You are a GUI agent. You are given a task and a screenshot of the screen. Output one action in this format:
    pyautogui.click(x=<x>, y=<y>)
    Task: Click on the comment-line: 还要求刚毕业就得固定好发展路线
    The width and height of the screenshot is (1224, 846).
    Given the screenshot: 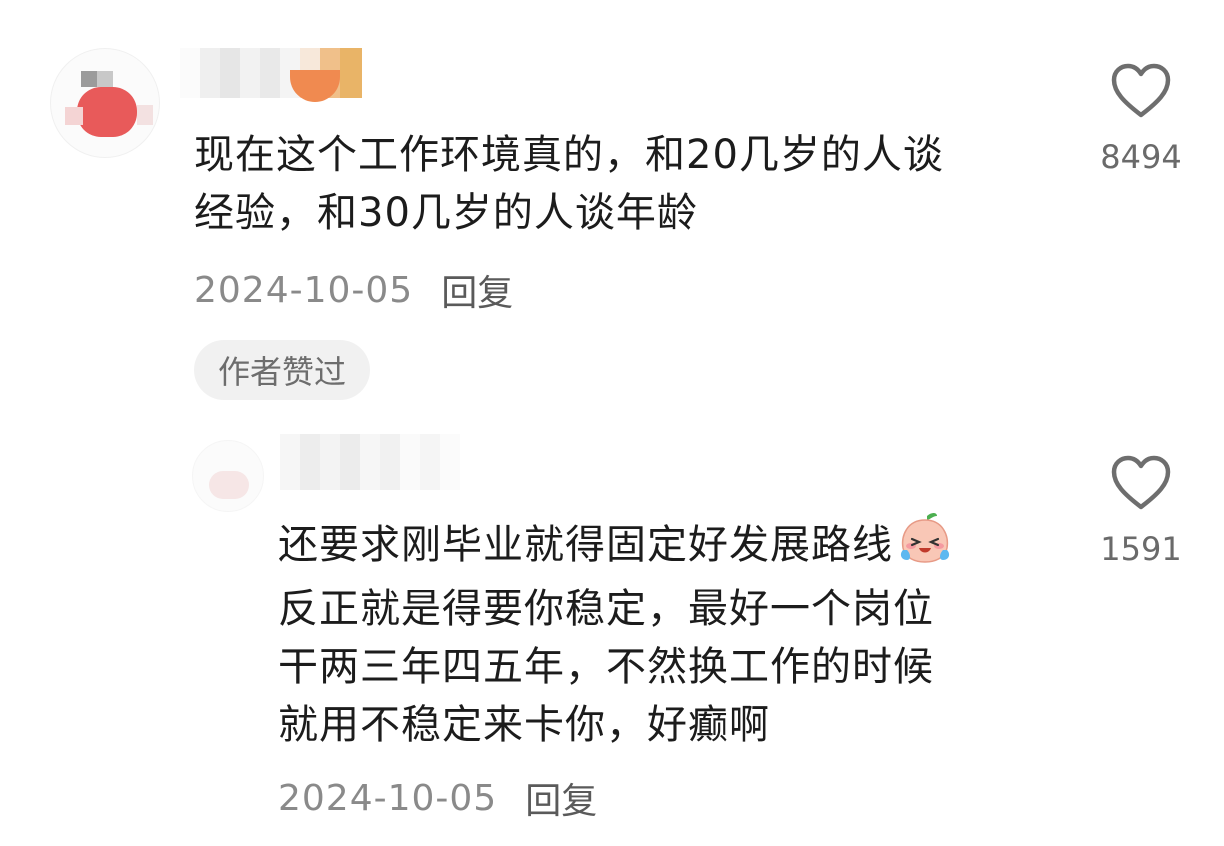 What is the action you would take?
    pyautogui.click(x=615, y=545)
    